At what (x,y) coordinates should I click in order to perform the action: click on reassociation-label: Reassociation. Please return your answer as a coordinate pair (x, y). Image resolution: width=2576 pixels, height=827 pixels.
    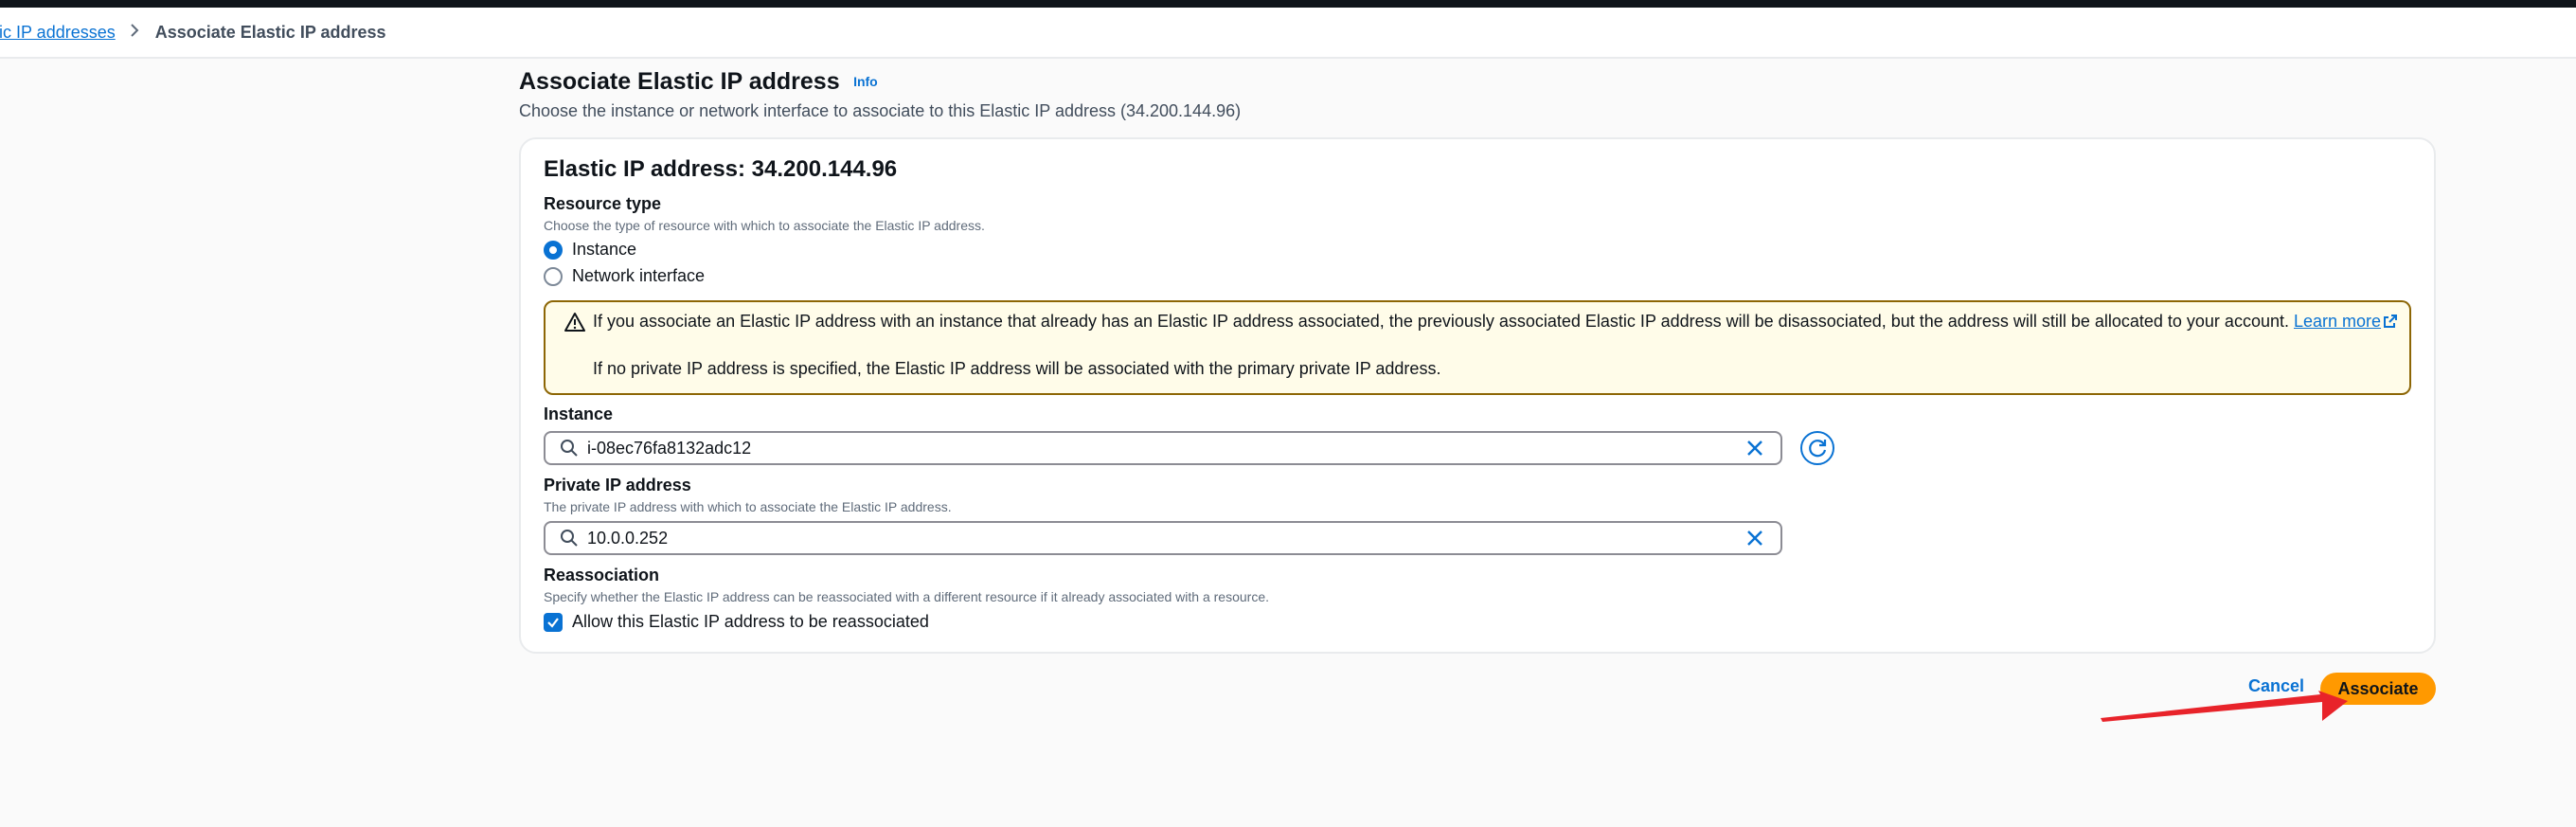
    Looking at the image, I should click on (602, 575).